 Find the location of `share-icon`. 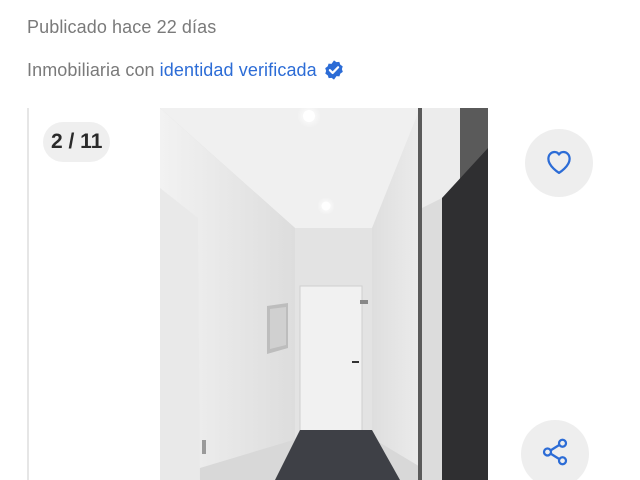

share-icon is located at coordinates (555, 454).